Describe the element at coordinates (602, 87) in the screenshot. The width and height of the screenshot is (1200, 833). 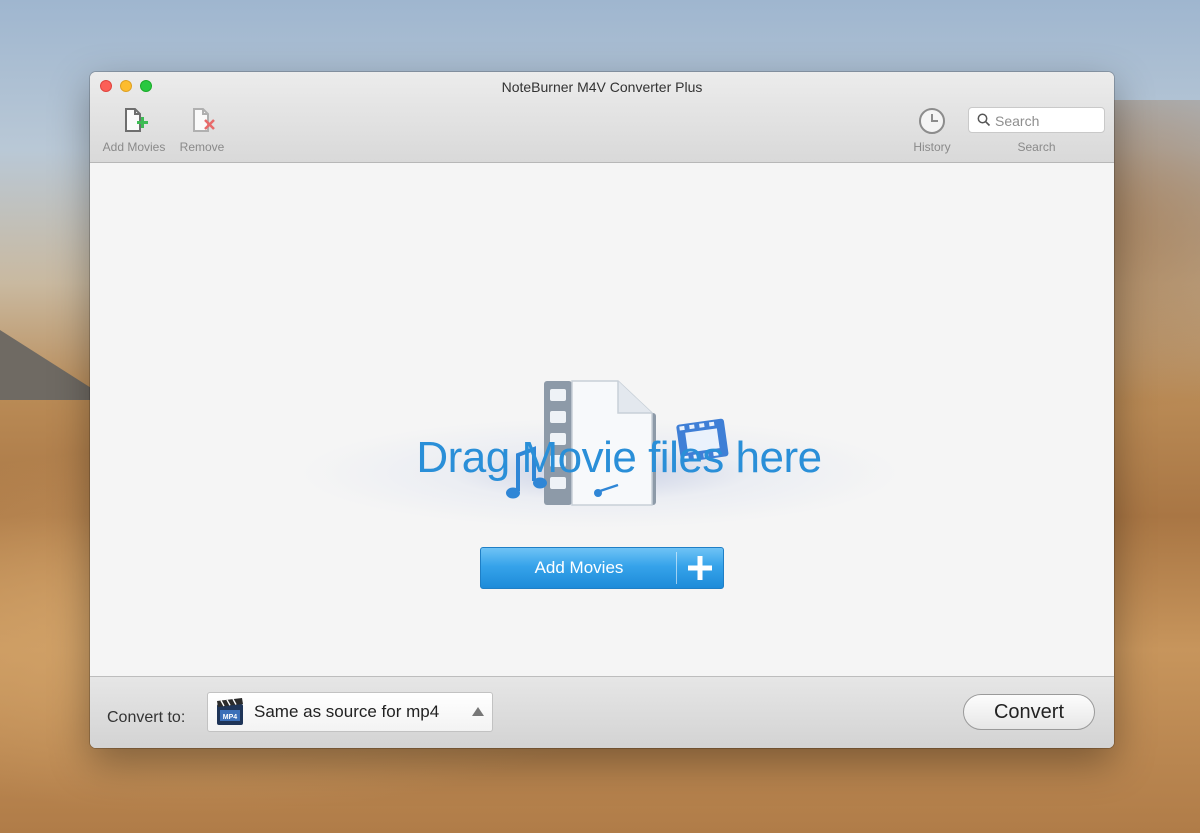
I see `window-title: NoteBurner M4V Converter Plus` at that location.